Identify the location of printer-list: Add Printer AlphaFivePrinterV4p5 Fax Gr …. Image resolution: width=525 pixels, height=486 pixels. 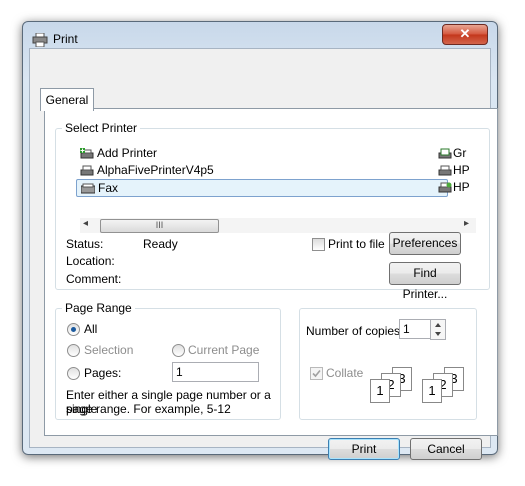
(274, 188).